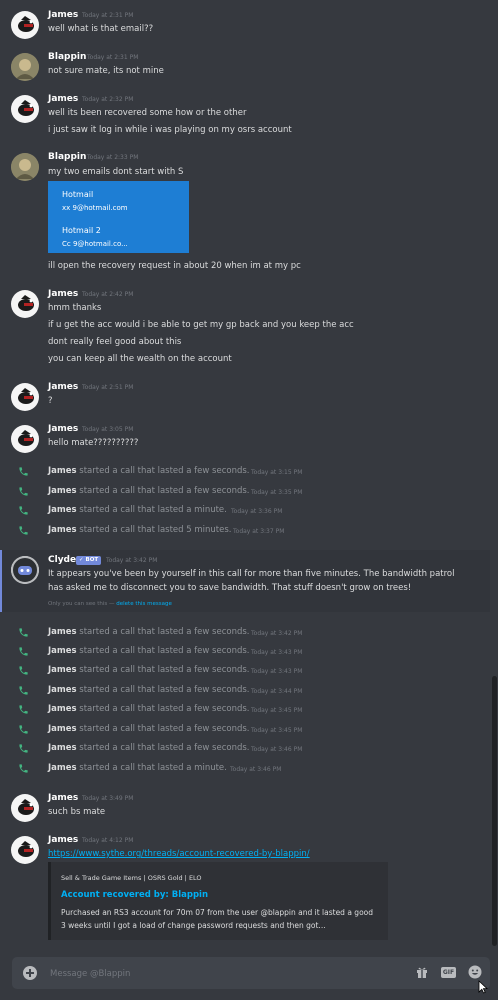 This screenshot has height=1000, width=498. I want to click on emoji-icon, so click(475, 972).